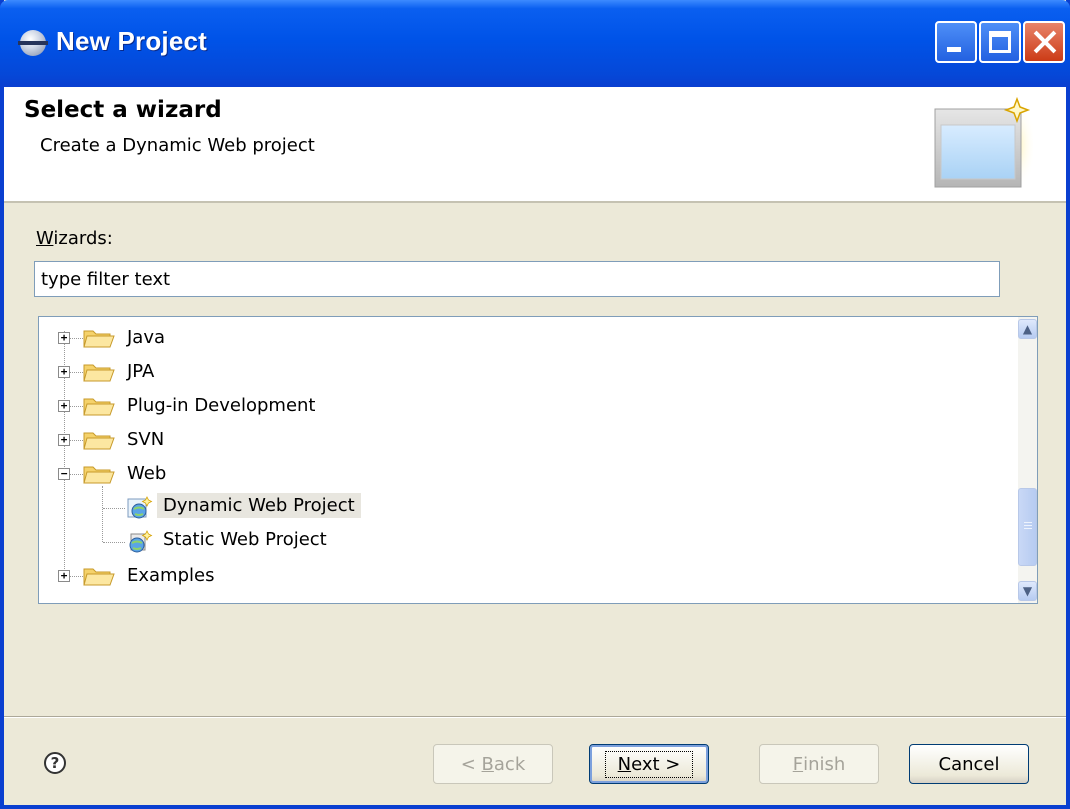  I want to click on wizards-label: Wizards:, so click(74, 238).